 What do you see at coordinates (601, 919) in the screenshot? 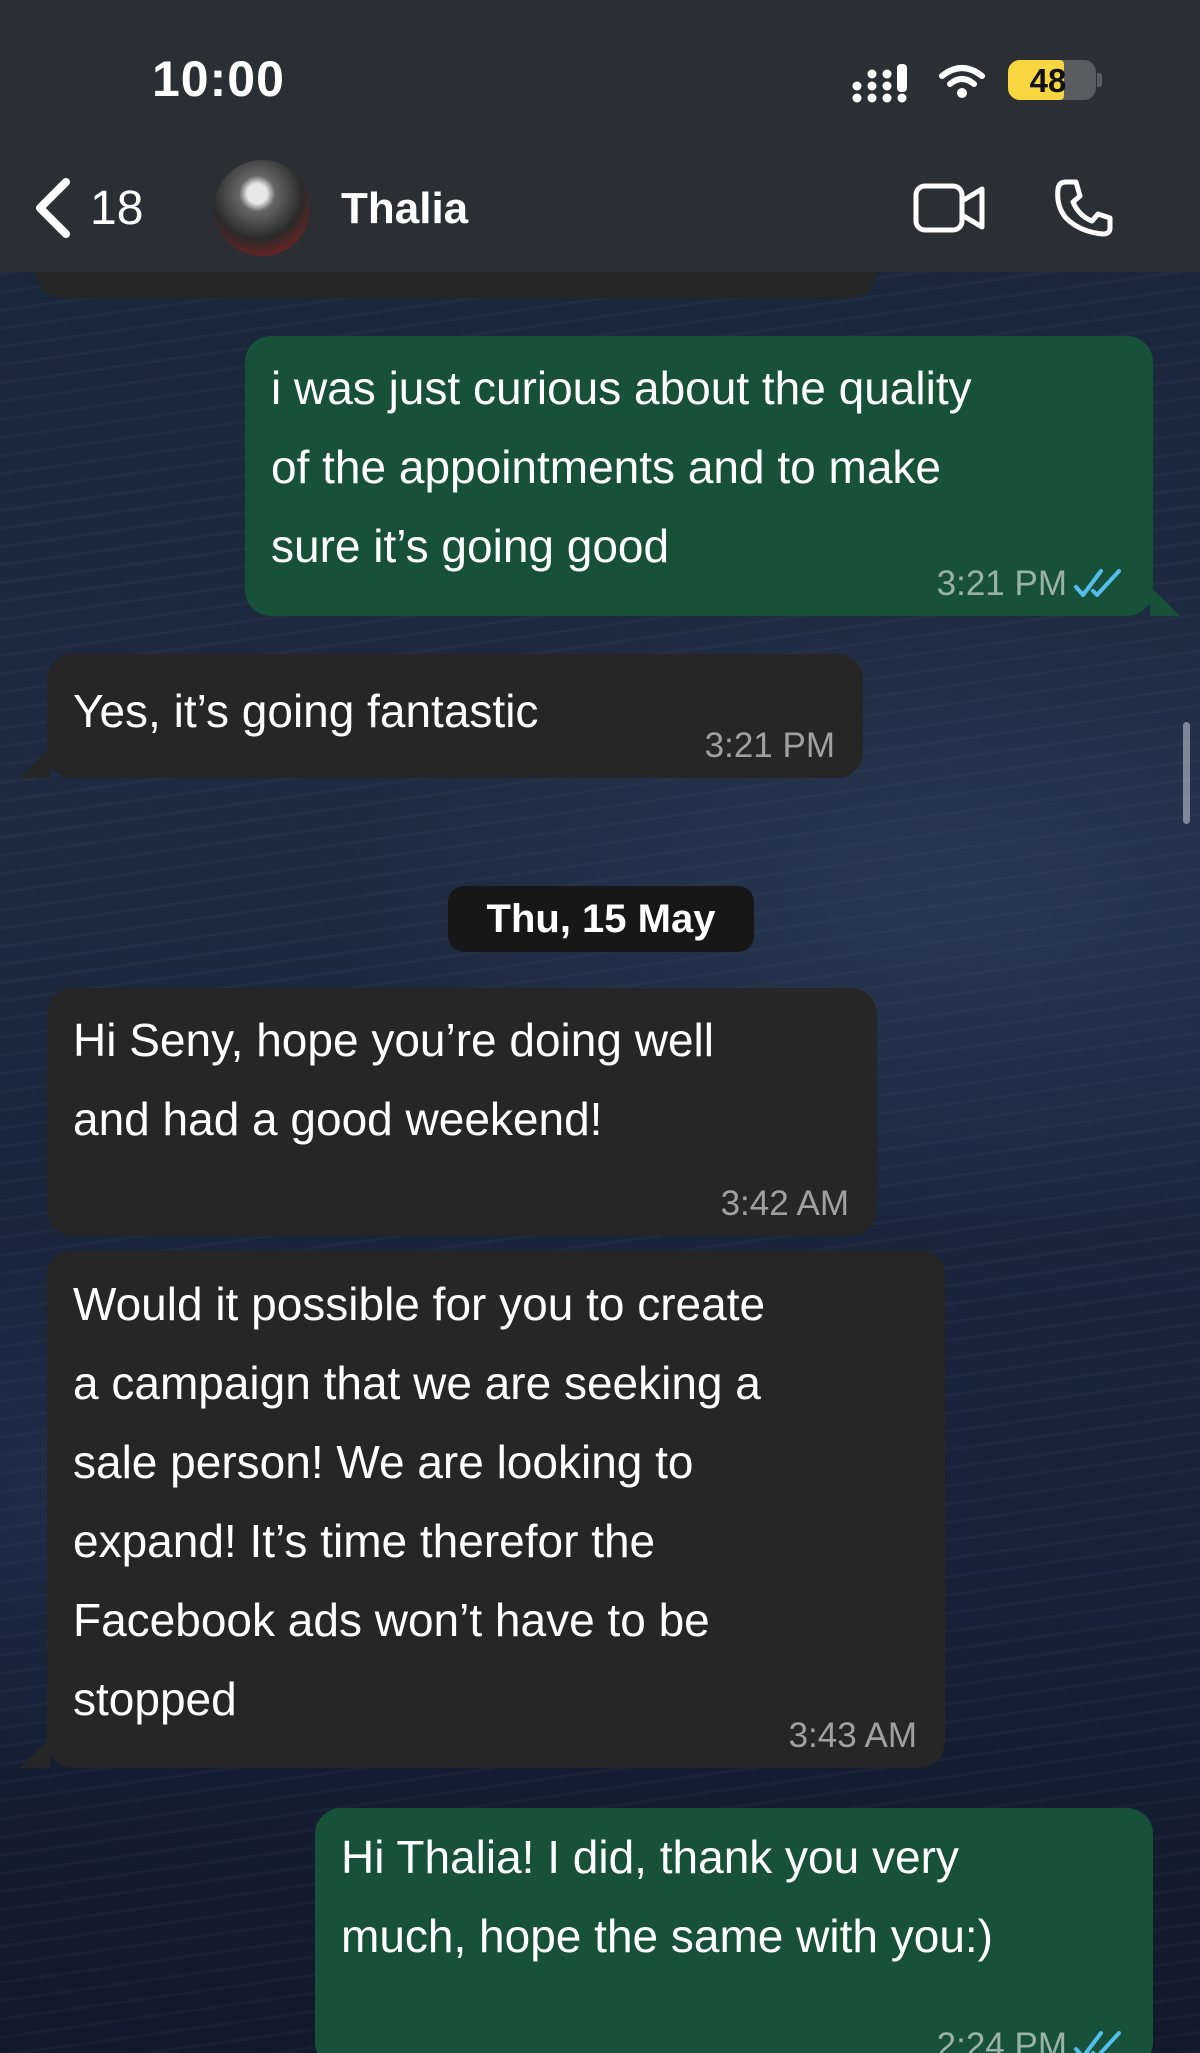
I see `date-separator: Thu, 15 May` at bounding box center [601, 919].